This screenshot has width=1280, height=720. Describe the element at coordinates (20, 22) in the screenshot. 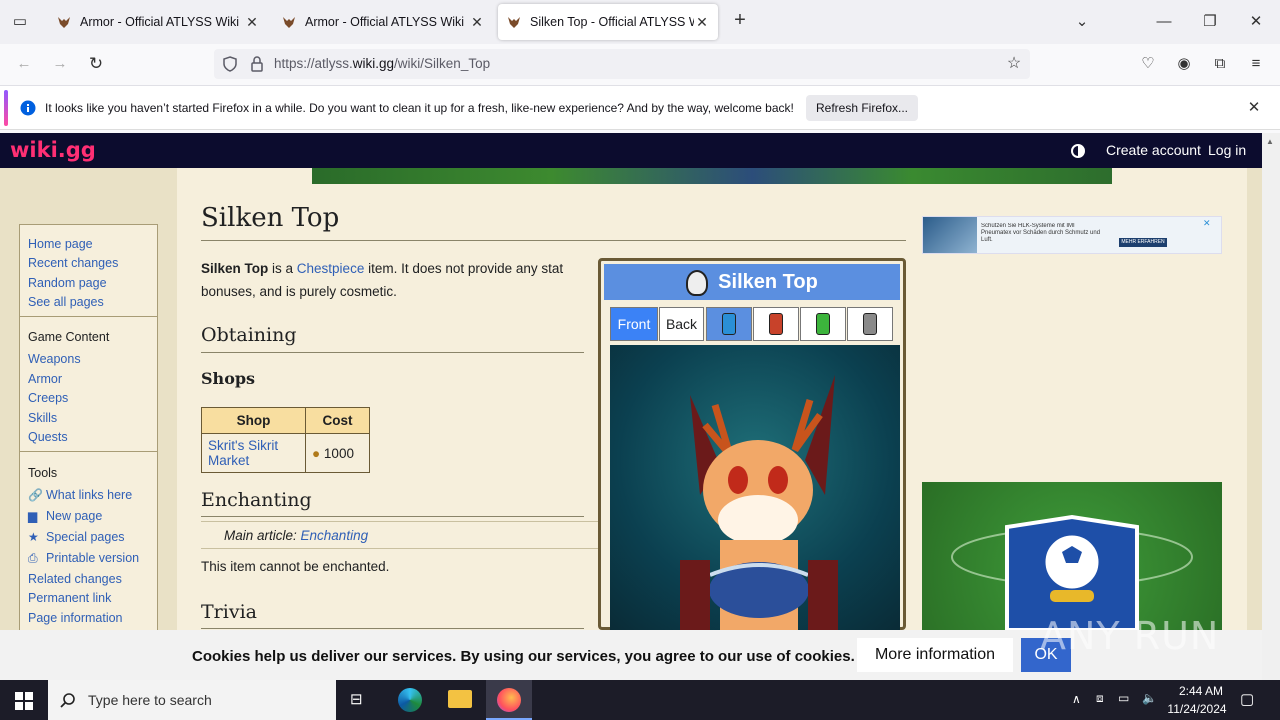

I see `tab-overview-icon: ▭` at that location.